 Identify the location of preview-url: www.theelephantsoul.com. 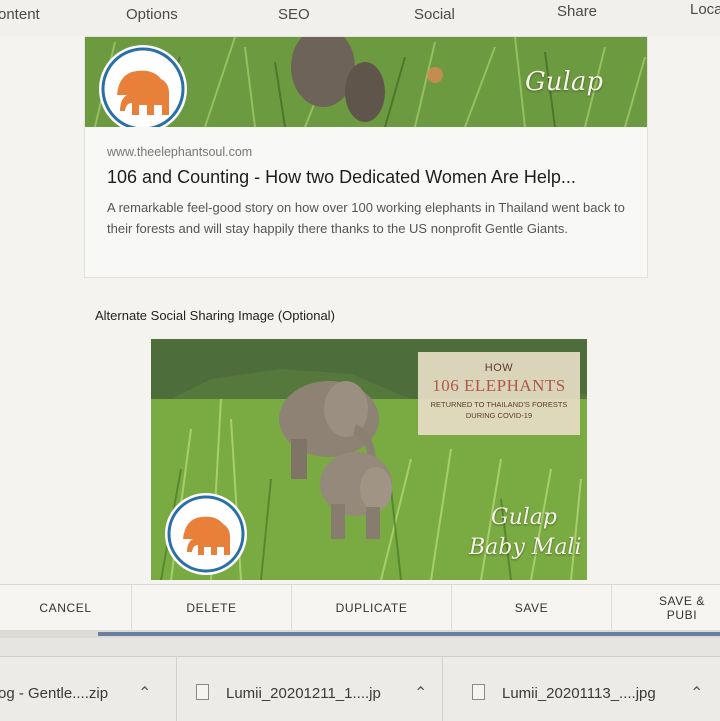
(180, 152).